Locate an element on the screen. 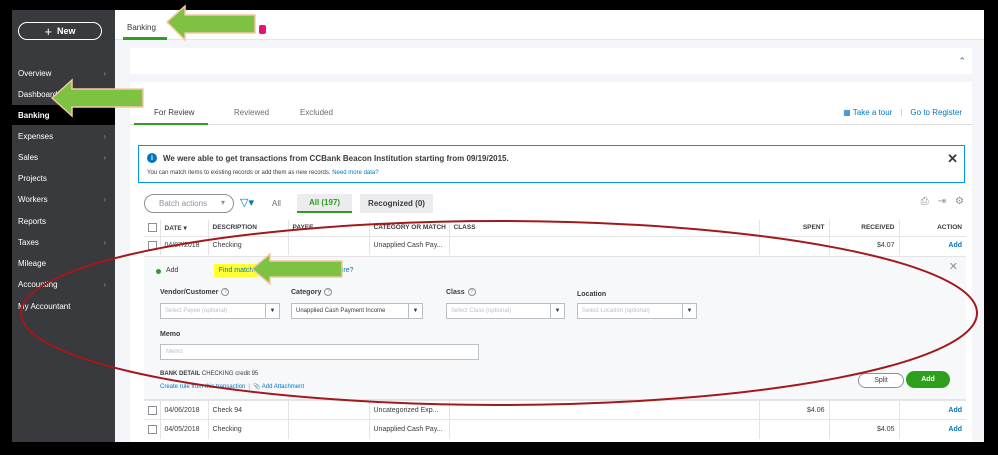 Image resolution: width=998 pixels, height=455 pixels. column-header-received: RECEIVED is located at coordinates (864, 228).